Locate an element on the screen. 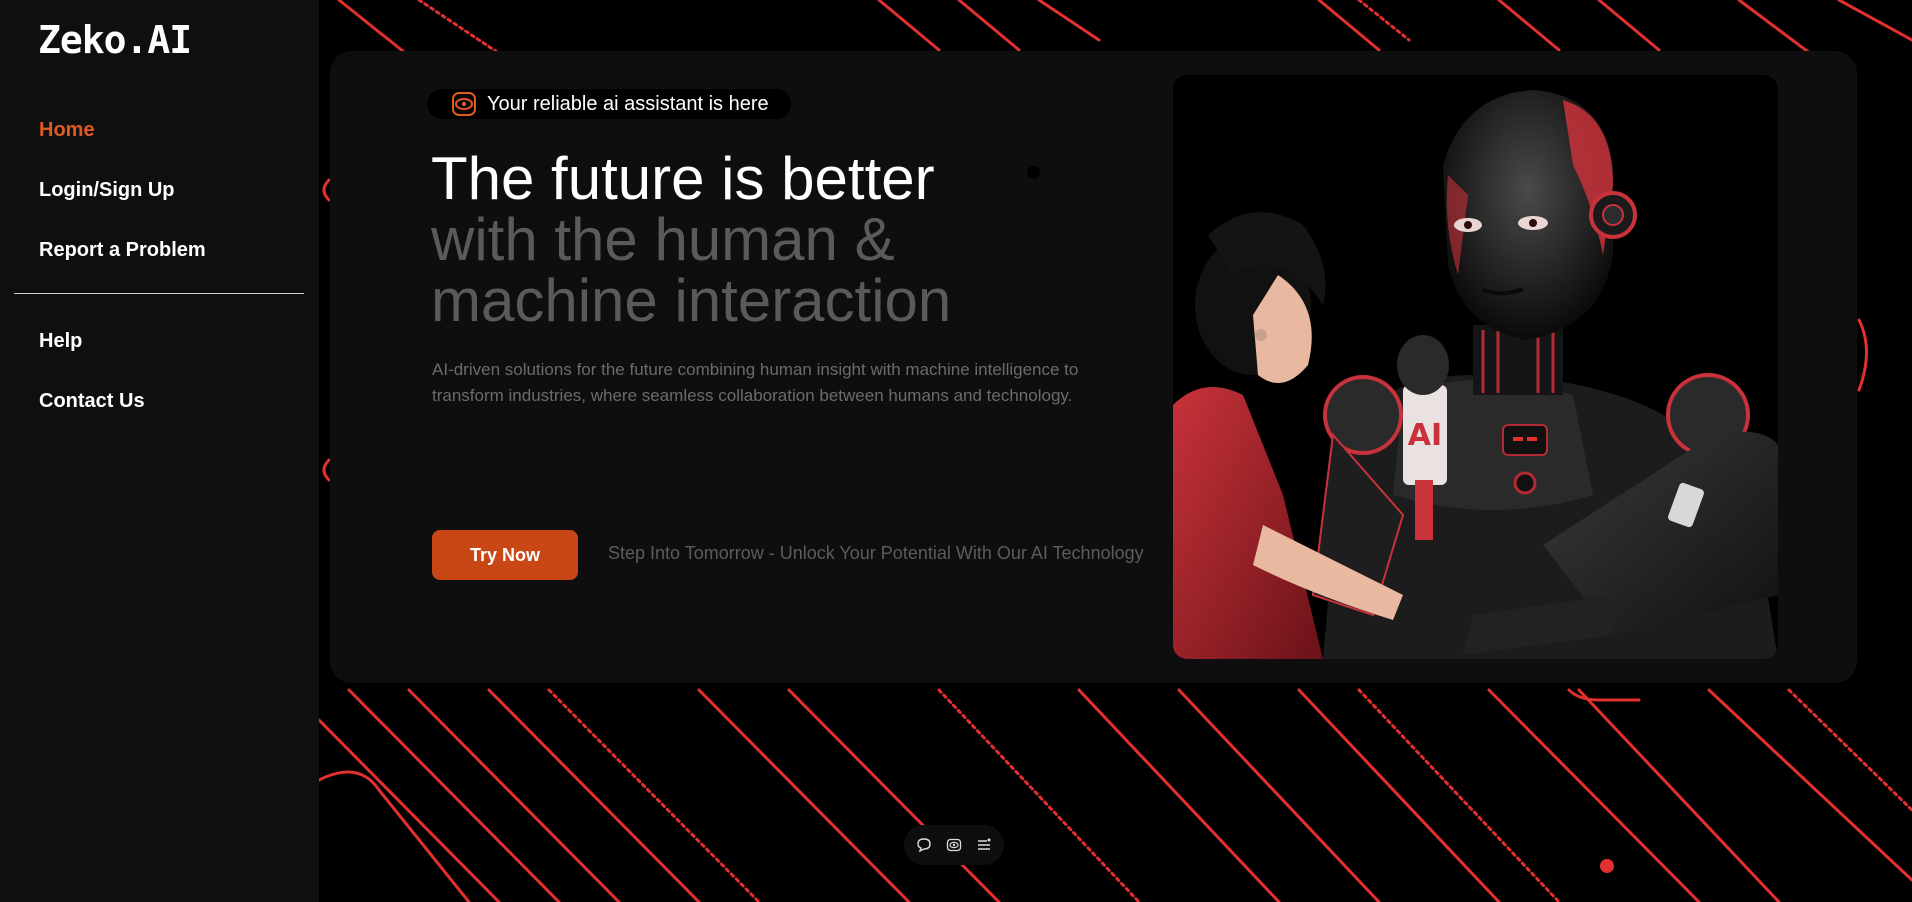  sidebar-item-report-problem: Report a Problem is located at coordinates (122, 250).